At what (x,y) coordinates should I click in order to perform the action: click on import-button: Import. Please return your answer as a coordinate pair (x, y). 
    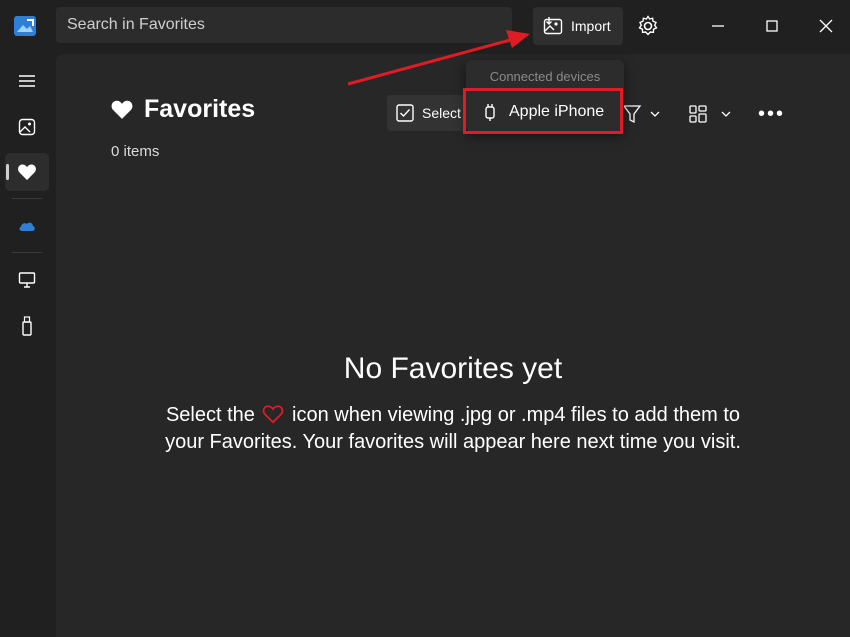
    Looking at the image, I should click on (578, 26).